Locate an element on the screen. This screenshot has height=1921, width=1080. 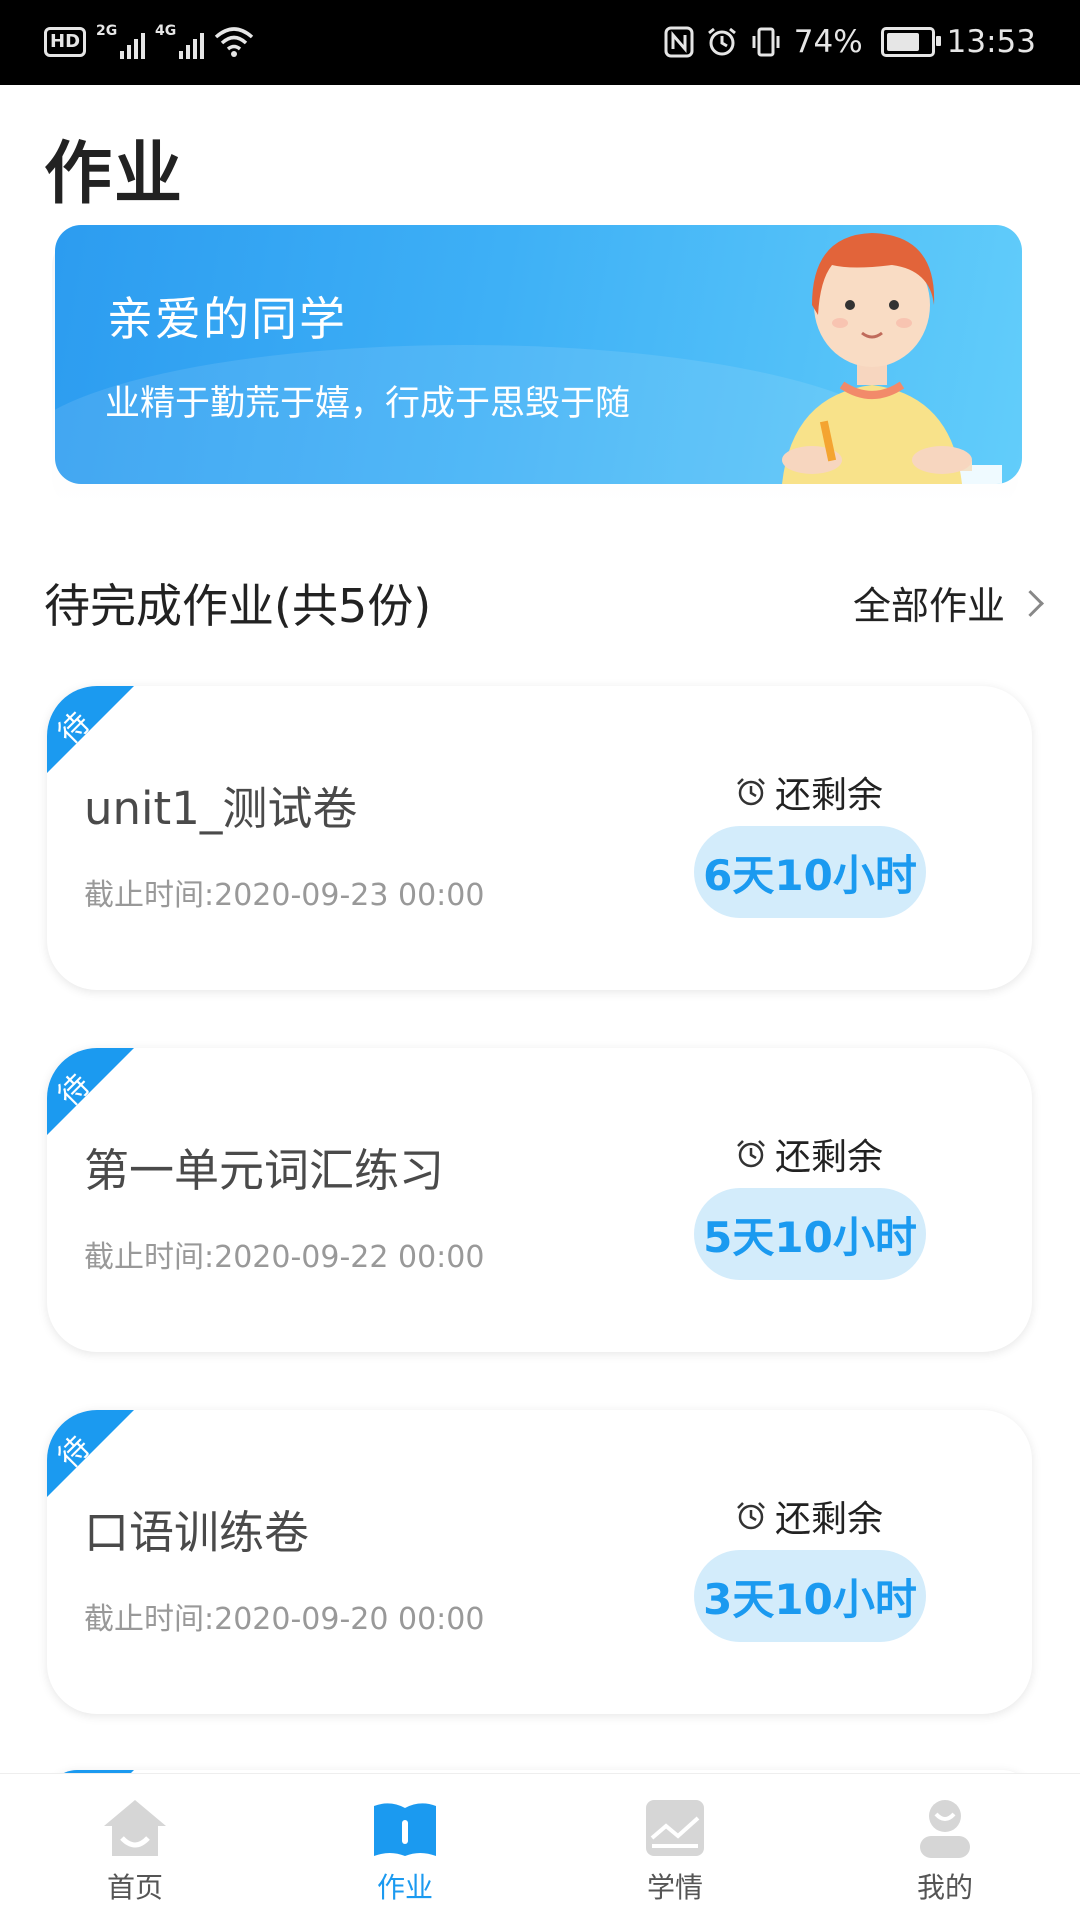
remaining-time: 3天10小时 is located at coordinates (810, 1596).